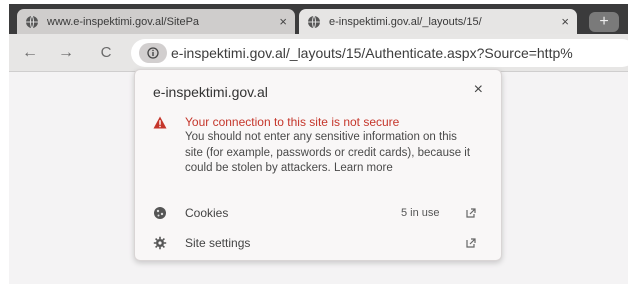 Image resolution: width=633 pixels, height=287 pixels. Describe the element at coordinates (210, 92) in the screenshot. I see `popup-domain: e-inspektimi.gov.al` at that location.